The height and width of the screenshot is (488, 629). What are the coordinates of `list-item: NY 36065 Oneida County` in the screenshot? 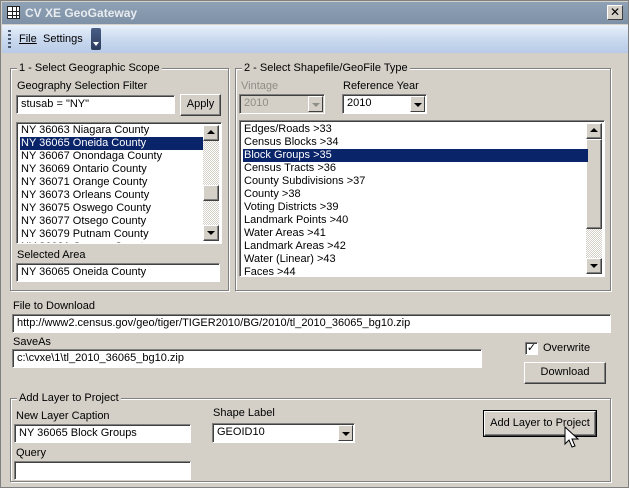 It's located at (111, 143).